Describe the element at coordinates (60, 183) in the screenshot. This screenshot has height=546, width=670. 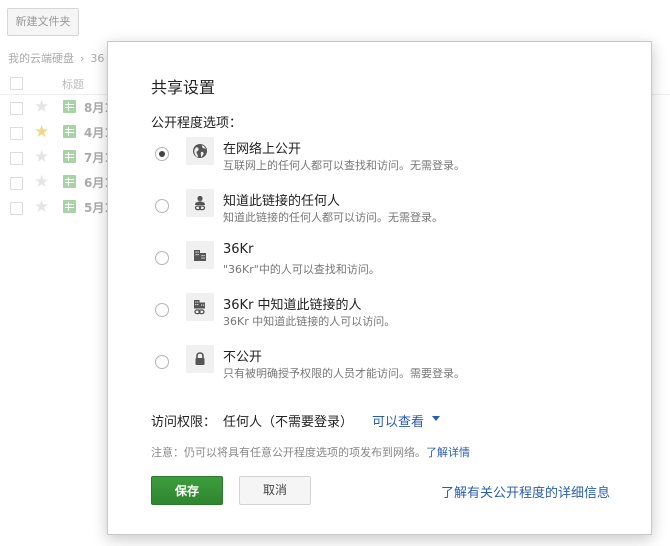
I see `list-item: ★ 6月1` at that location.